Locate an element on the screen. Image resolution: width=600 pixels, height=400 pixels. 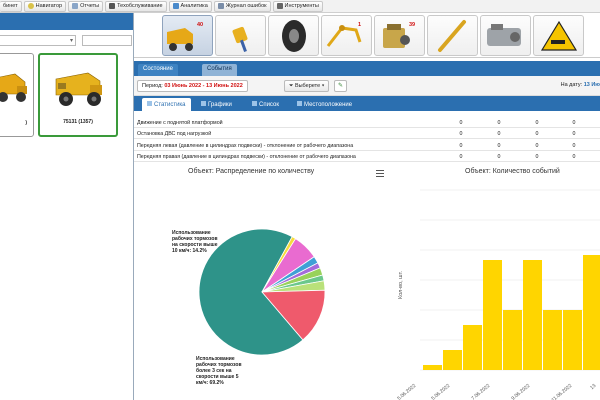
menu-analytics-label: Аналитика is located at coordinates (194, 6).